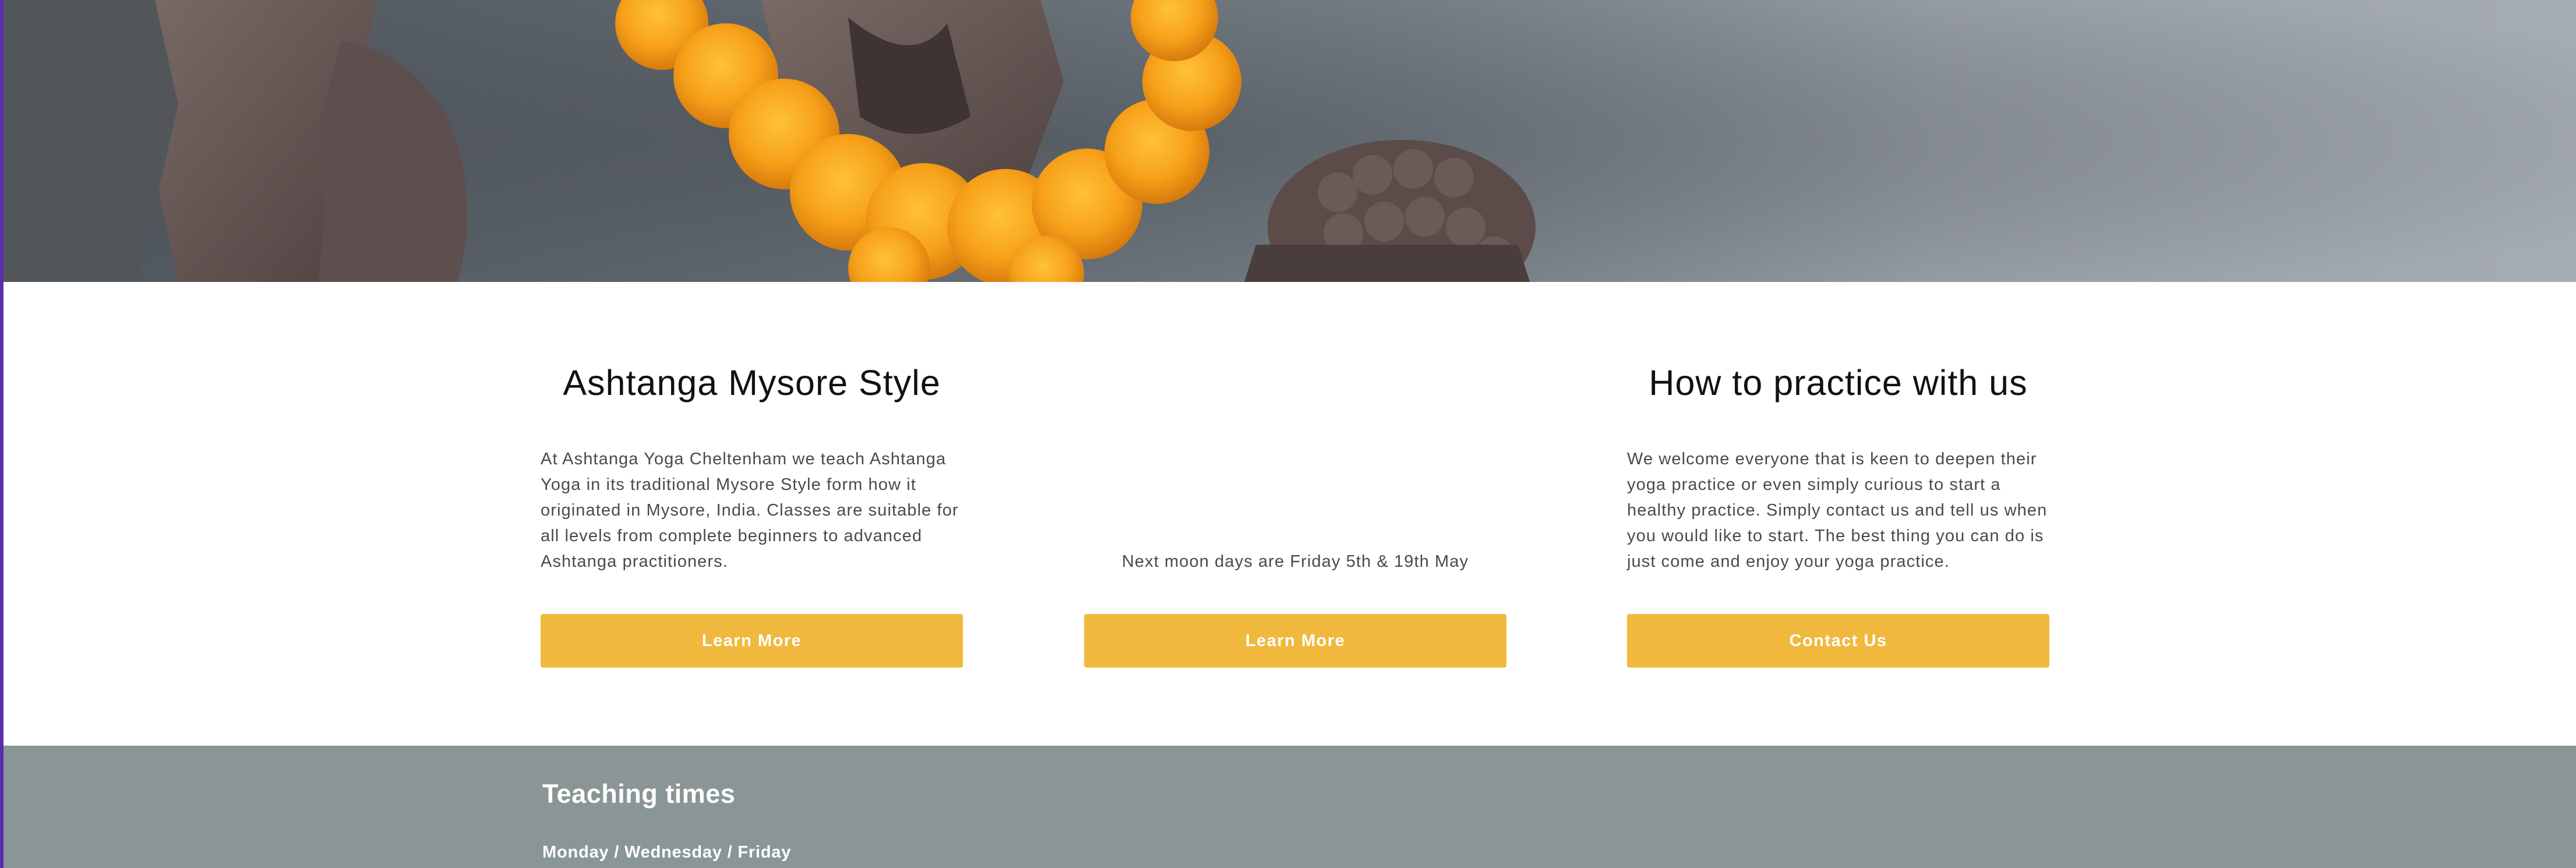 This screenshot has height=868, width=2576. What do you see at coordinates (752, 641) in the screenshot?
I see `learn-more-button: Learn More` at bounding box center [752, 641].